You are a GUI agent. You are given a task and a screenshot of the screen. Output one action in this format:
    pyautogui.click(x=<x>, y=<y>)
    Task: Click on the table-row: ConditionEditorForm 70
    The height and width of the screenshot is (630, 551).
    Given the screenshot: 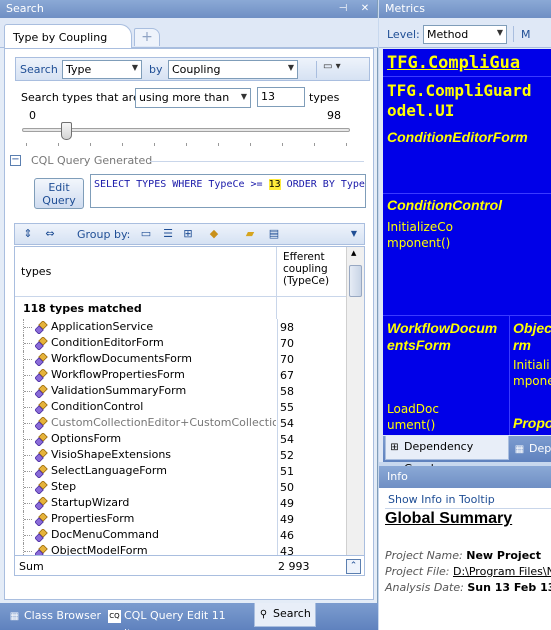 What is the action you would take?
    pyautogui.click(x=180, y=343)
    